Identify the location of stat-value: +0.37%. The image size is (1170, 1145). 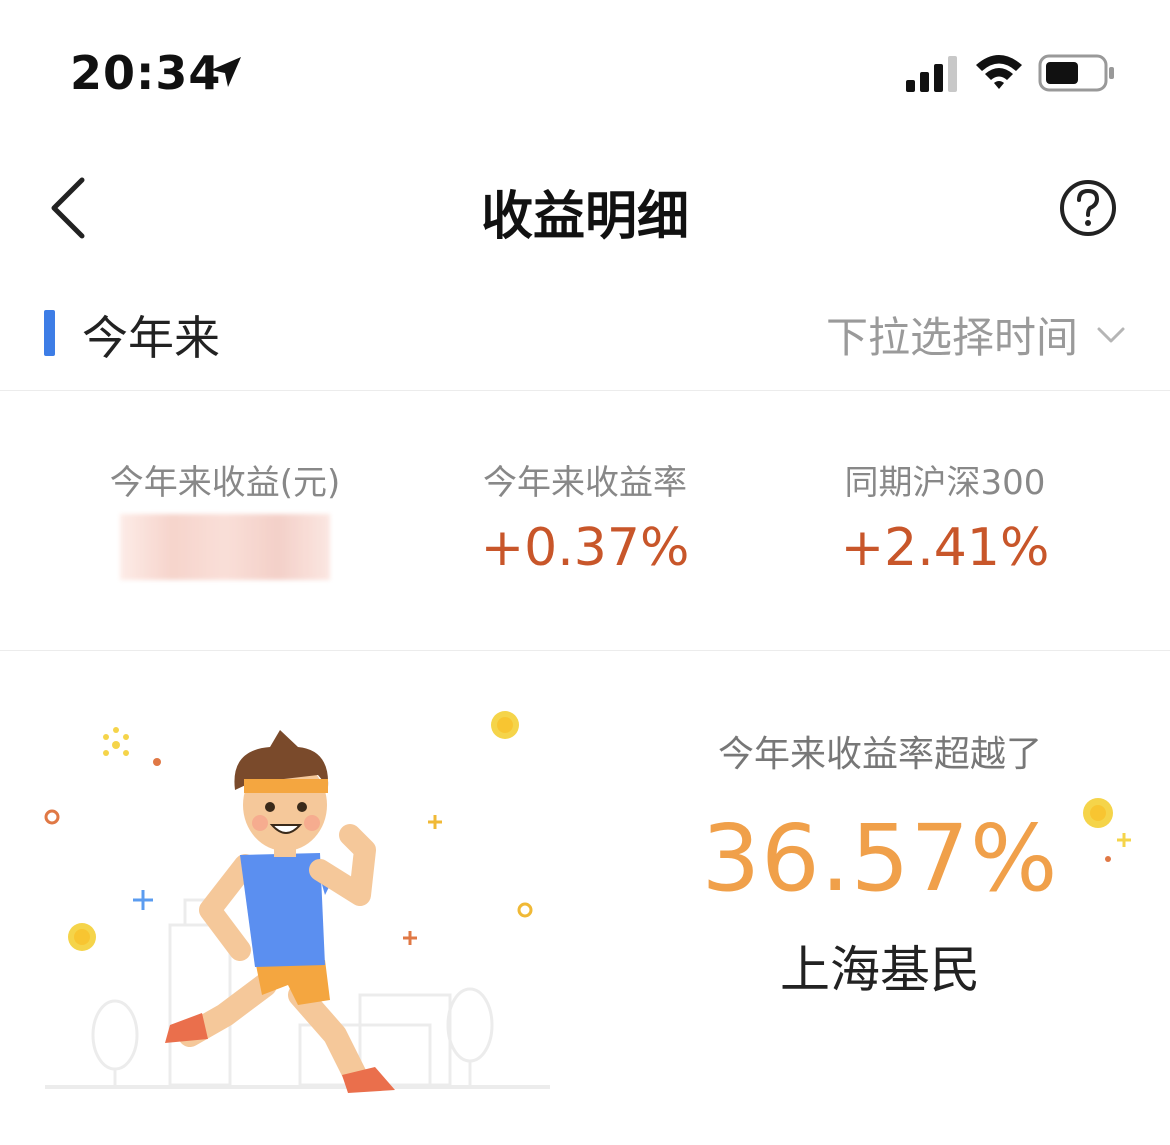
(585, 548).